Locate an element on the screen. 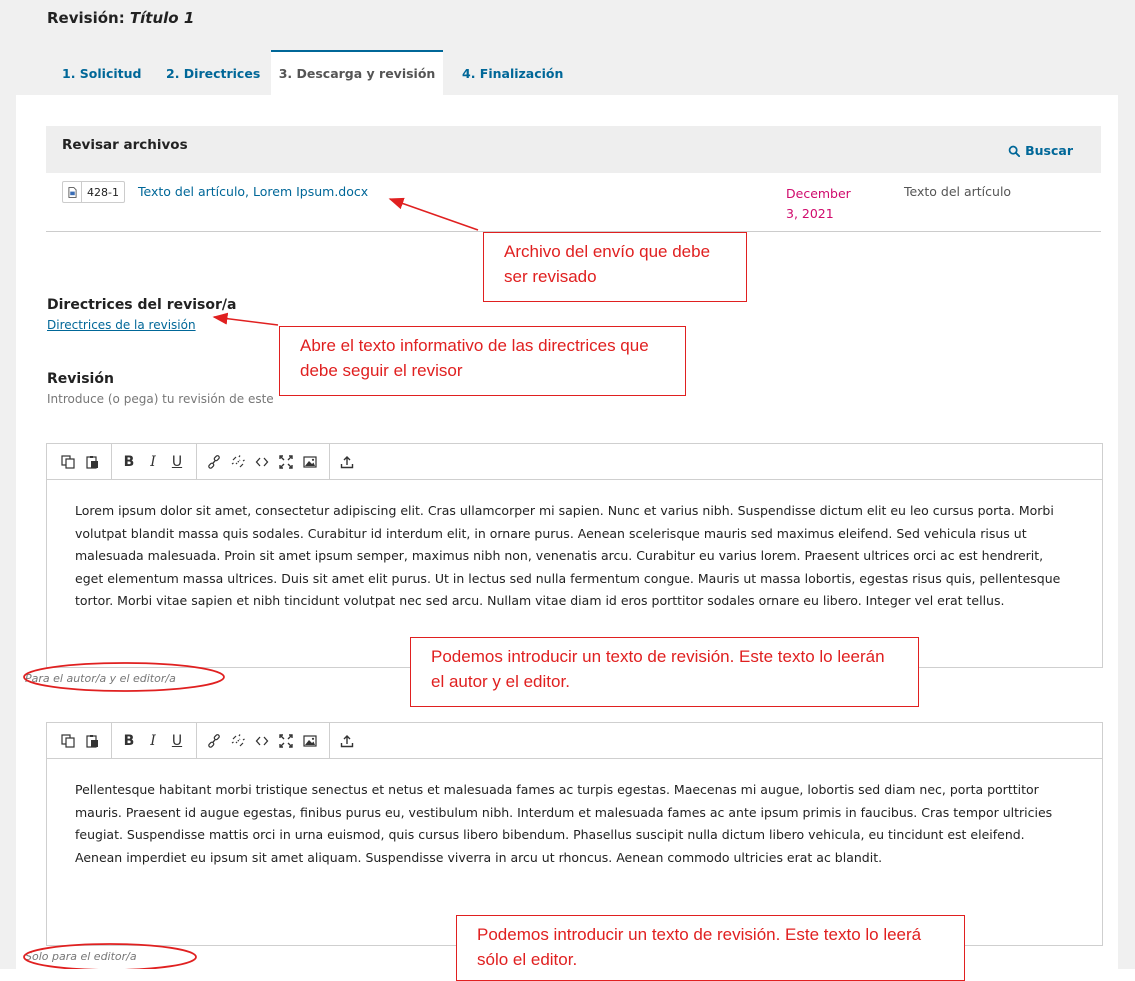 The width and height of the screenshot is (1135, 981). file-id: 428-1 is located at coordinates (103, 192).